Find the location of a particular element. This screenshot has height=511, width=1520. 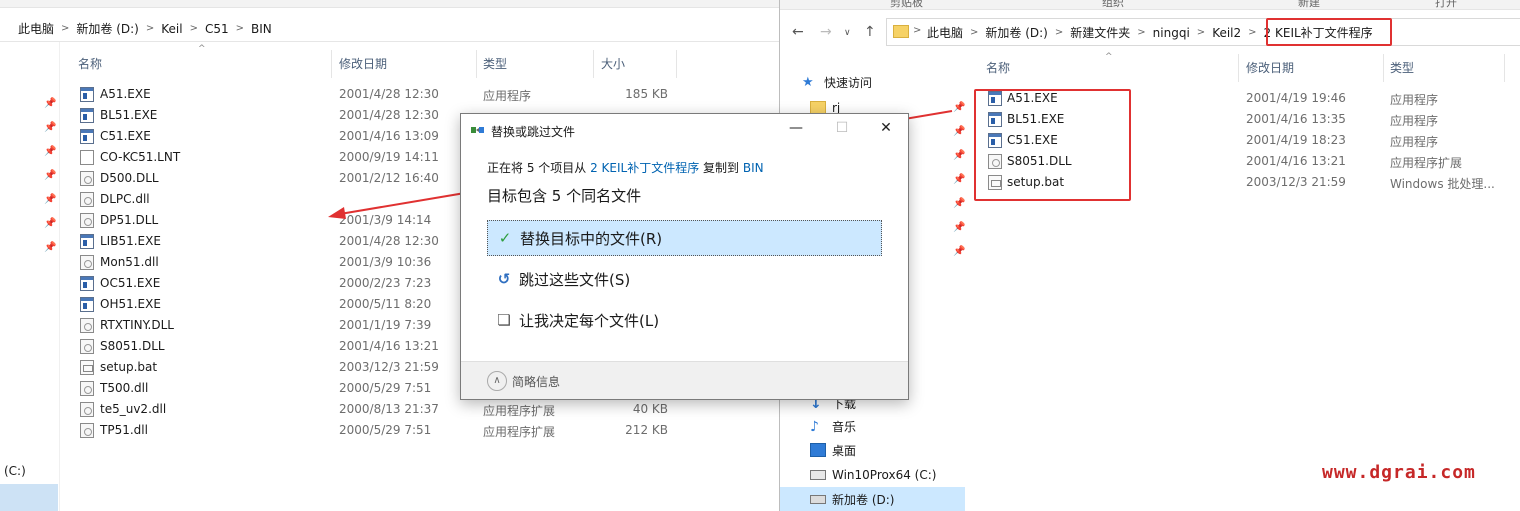

nav-item-desktop: 桌面 is located at coordinates (833, 450).